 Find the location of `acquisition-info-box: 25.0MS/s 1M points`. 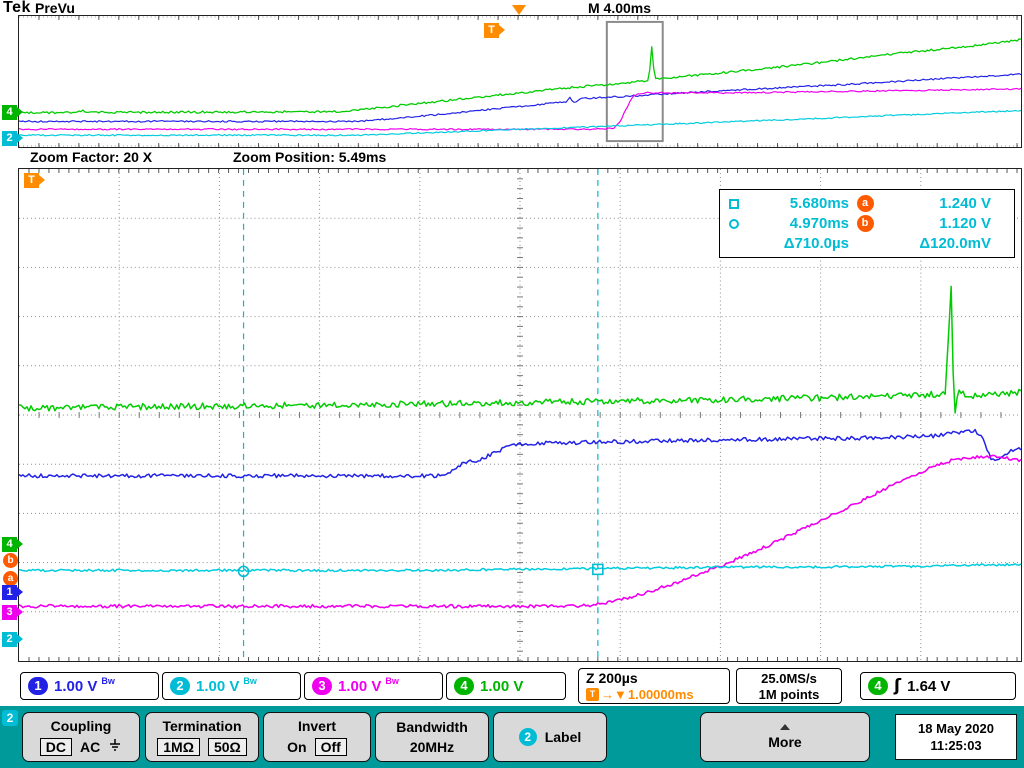

acquisition-info-box: 25.0MS/s 1M points is located at coordinates (789, 686).